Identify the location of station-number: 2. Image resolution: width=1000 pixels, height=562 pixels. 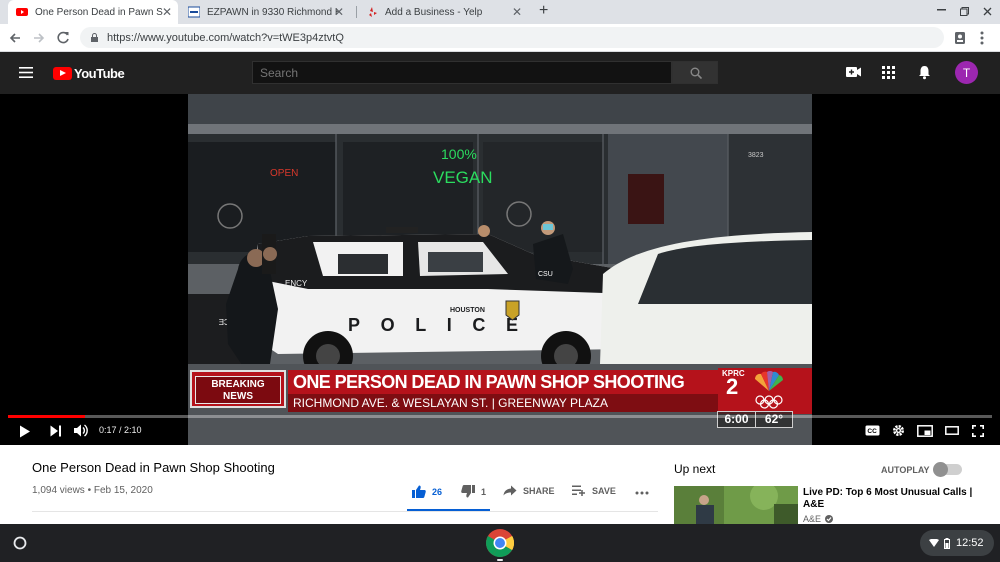
(732, 386).